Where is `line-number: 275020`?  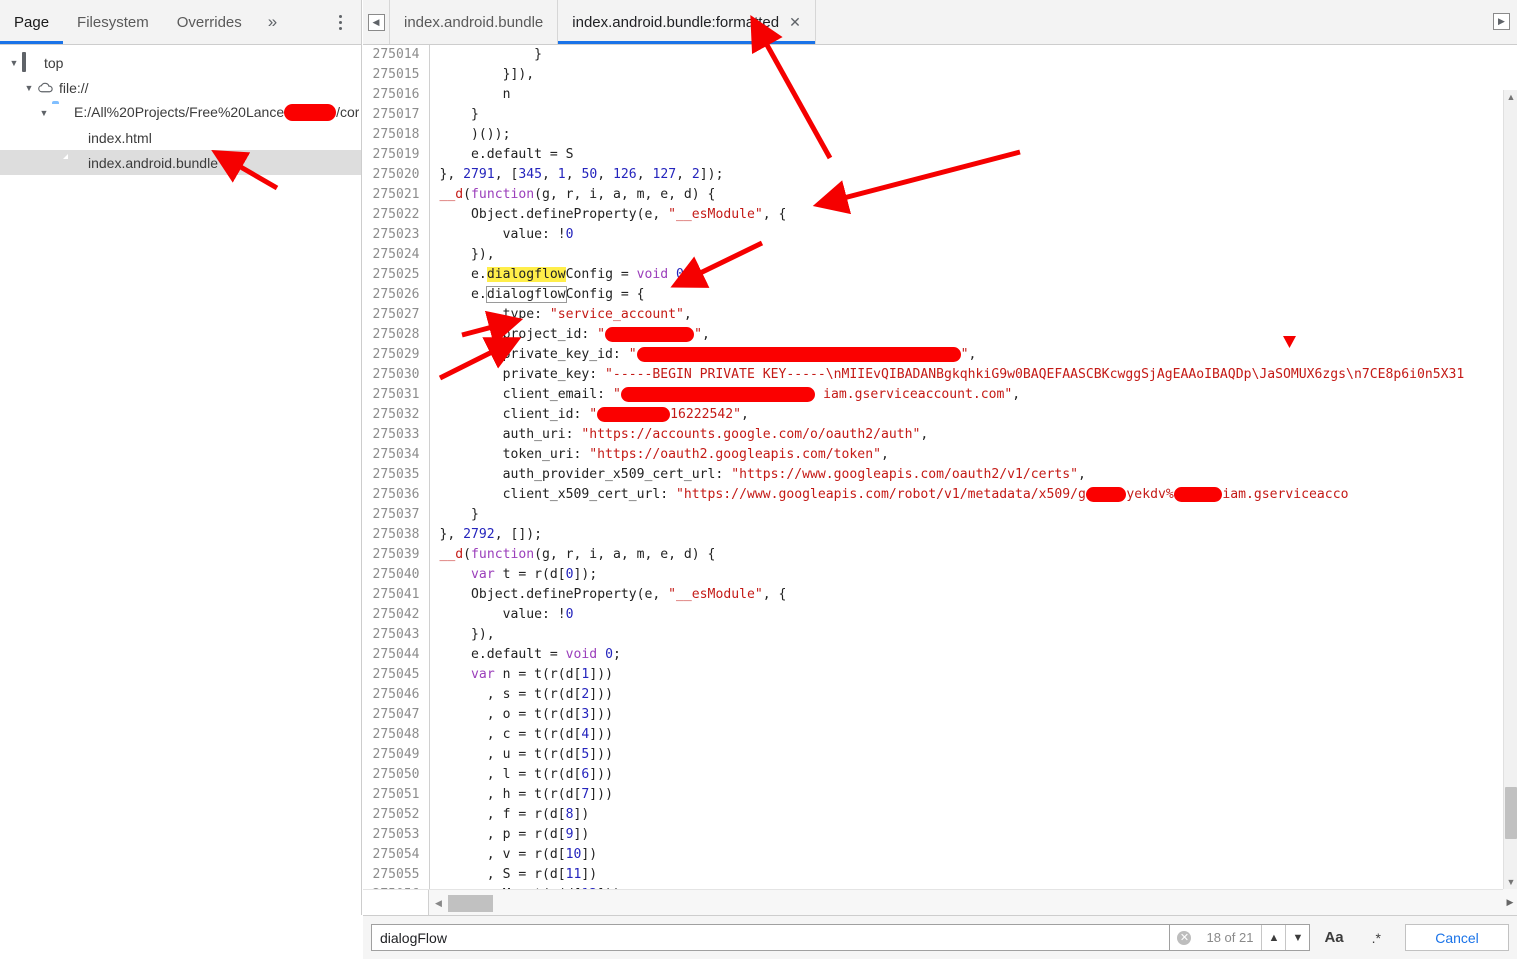 line-number: 275020 is located at coordinates (396, 175).